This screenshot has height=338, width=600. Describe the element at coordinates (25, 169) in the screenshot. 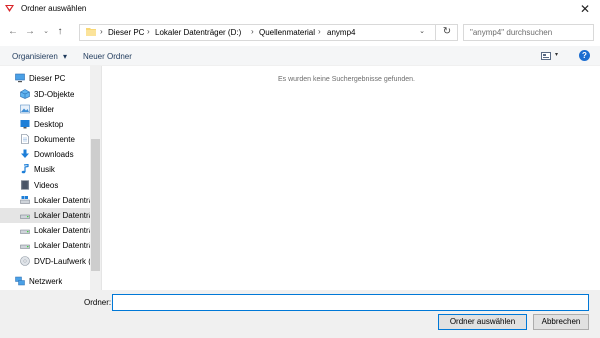

I see `music-icon` at that location.